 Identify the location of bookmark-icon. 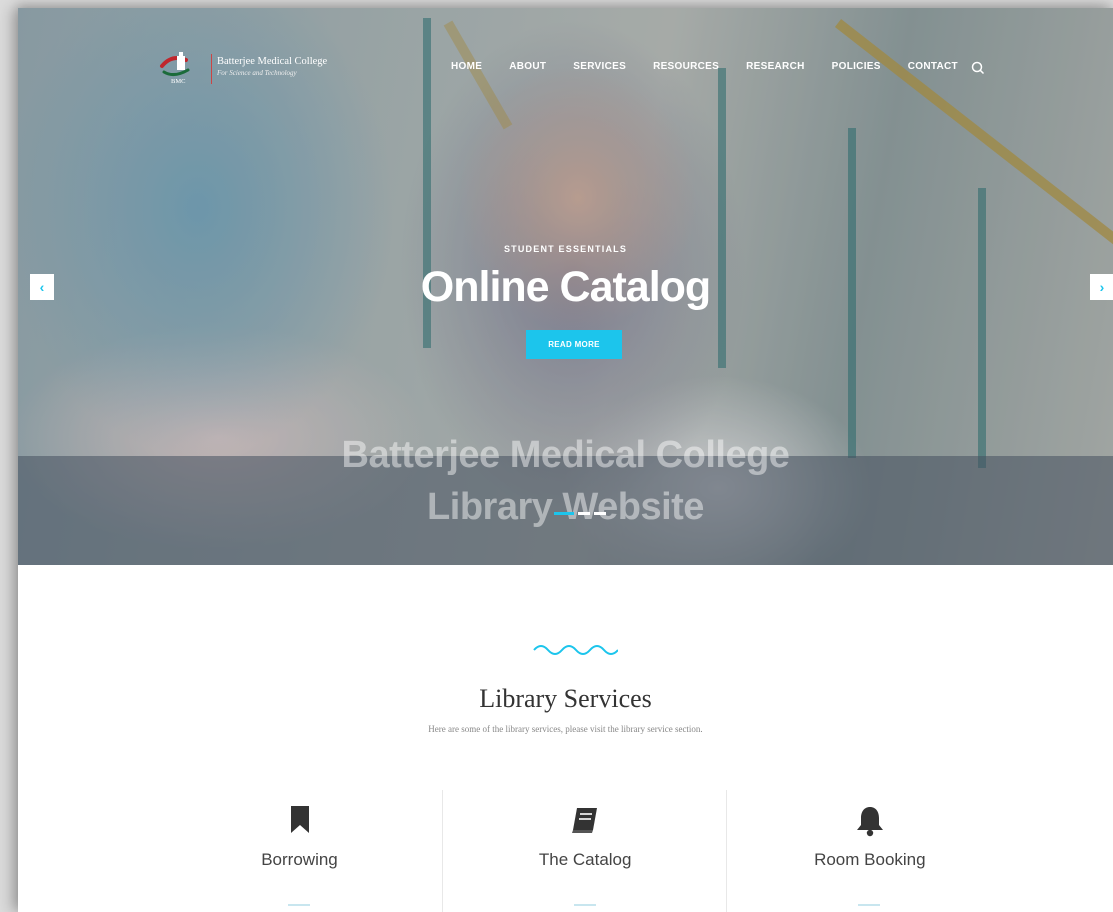
(299, 821).